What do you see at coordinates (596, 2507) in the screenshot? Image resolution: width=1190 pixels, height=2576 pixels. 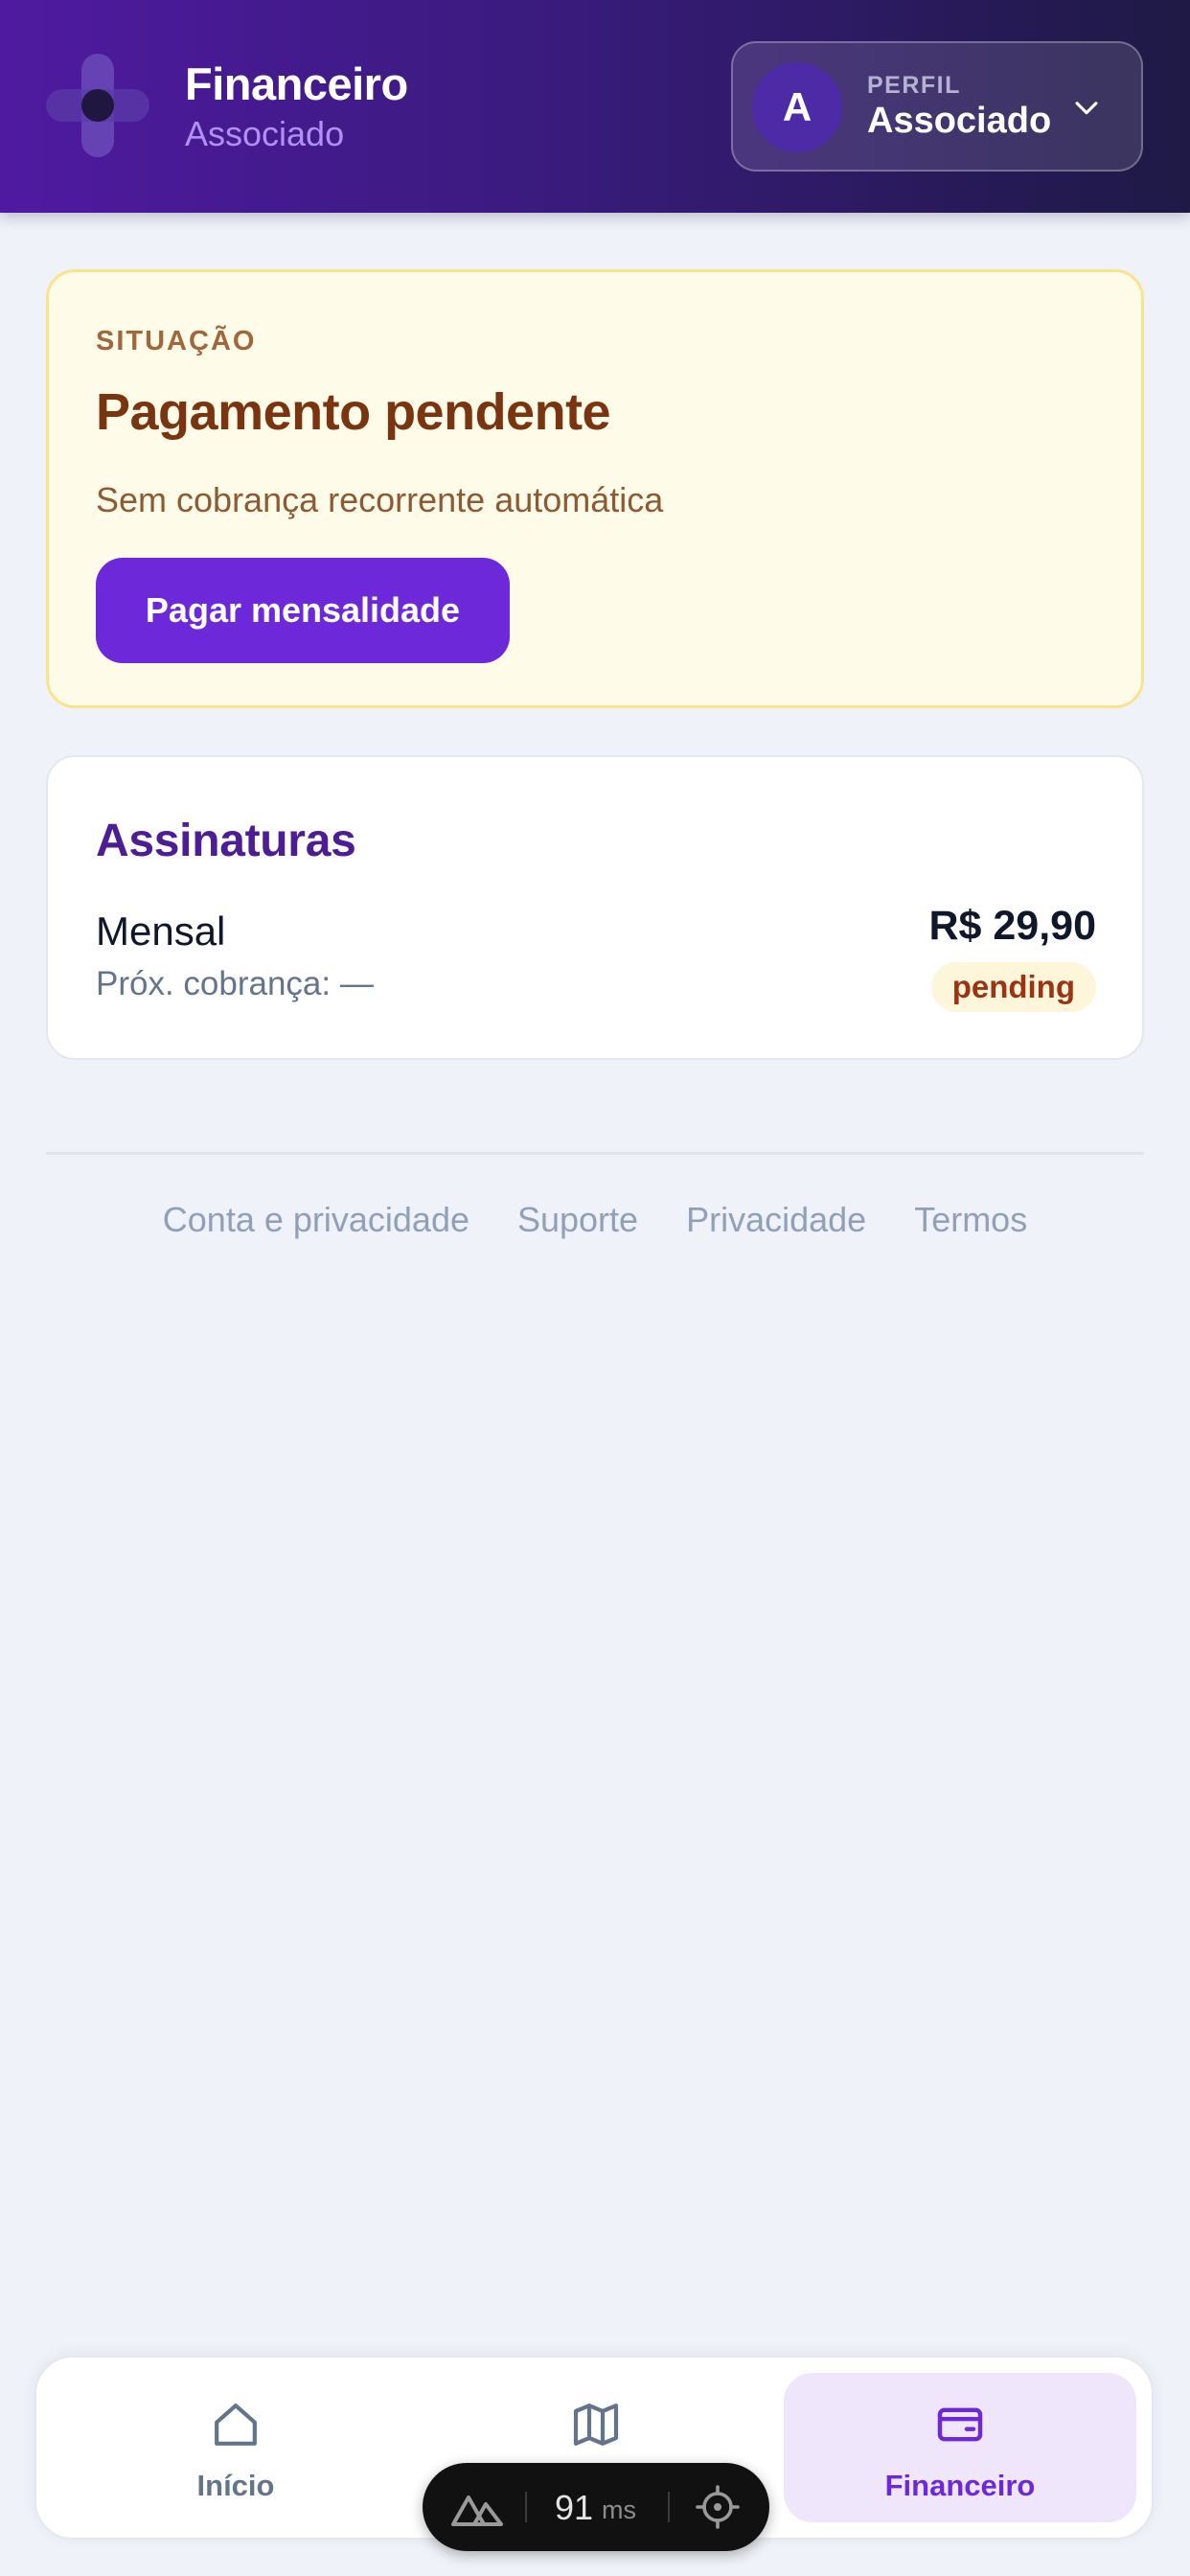 I see `dev-tools-pill: 91 ms` at bounding box center [596, 2507].